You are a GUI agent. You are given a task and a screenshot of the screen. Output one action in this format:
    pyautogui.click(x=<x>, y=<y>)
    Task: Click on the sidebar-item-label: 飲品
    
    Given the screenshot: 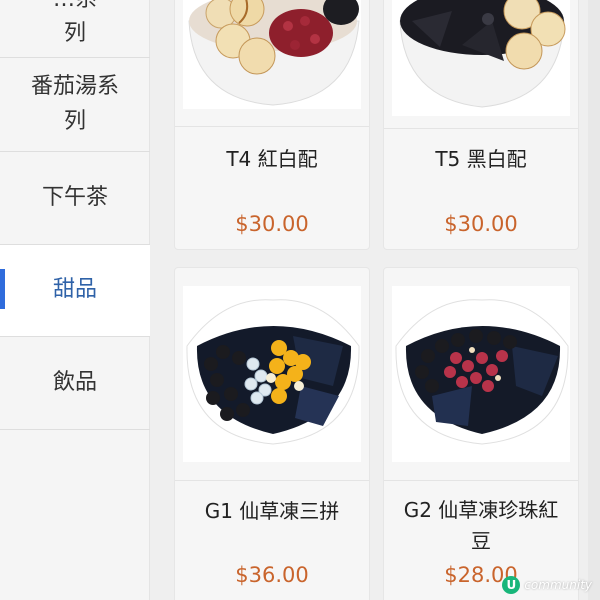 What is the action you would take?
    pyautogui.click(x=74, y=382)
    